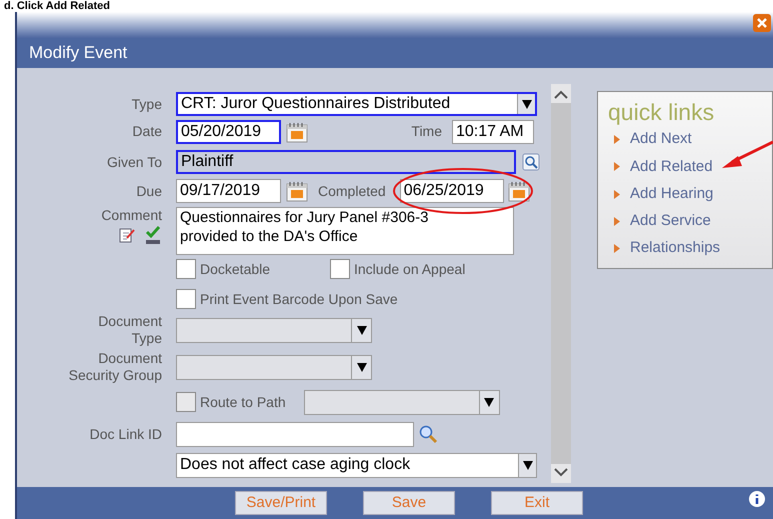 This screenshot has width=773, height=519. What do you see at coordinates (57, 6) in the screenshot?
I see `step-heading: d. Click Add Related` at bounding box center [57, 6].